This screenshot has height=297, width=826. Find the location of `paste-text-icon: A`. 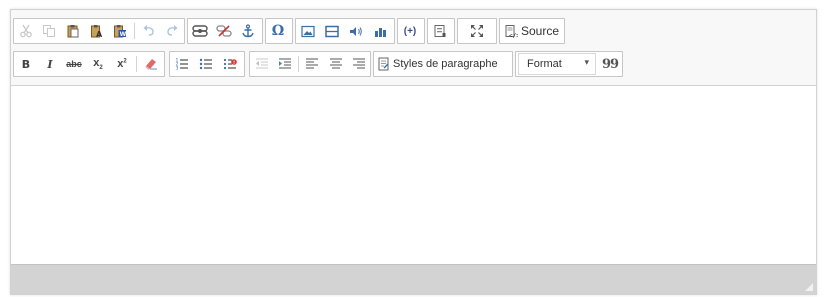

paste-text-icon: A is located at coordinates (96, 31).